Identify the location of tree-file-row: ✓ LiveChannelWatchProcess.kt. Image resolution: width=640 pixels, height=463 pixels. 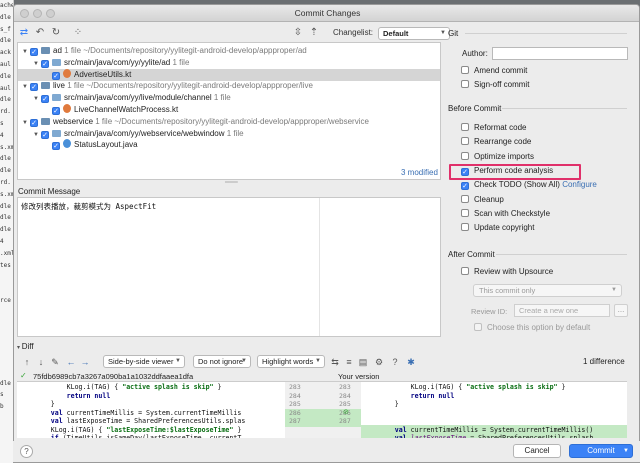
(229, 110).